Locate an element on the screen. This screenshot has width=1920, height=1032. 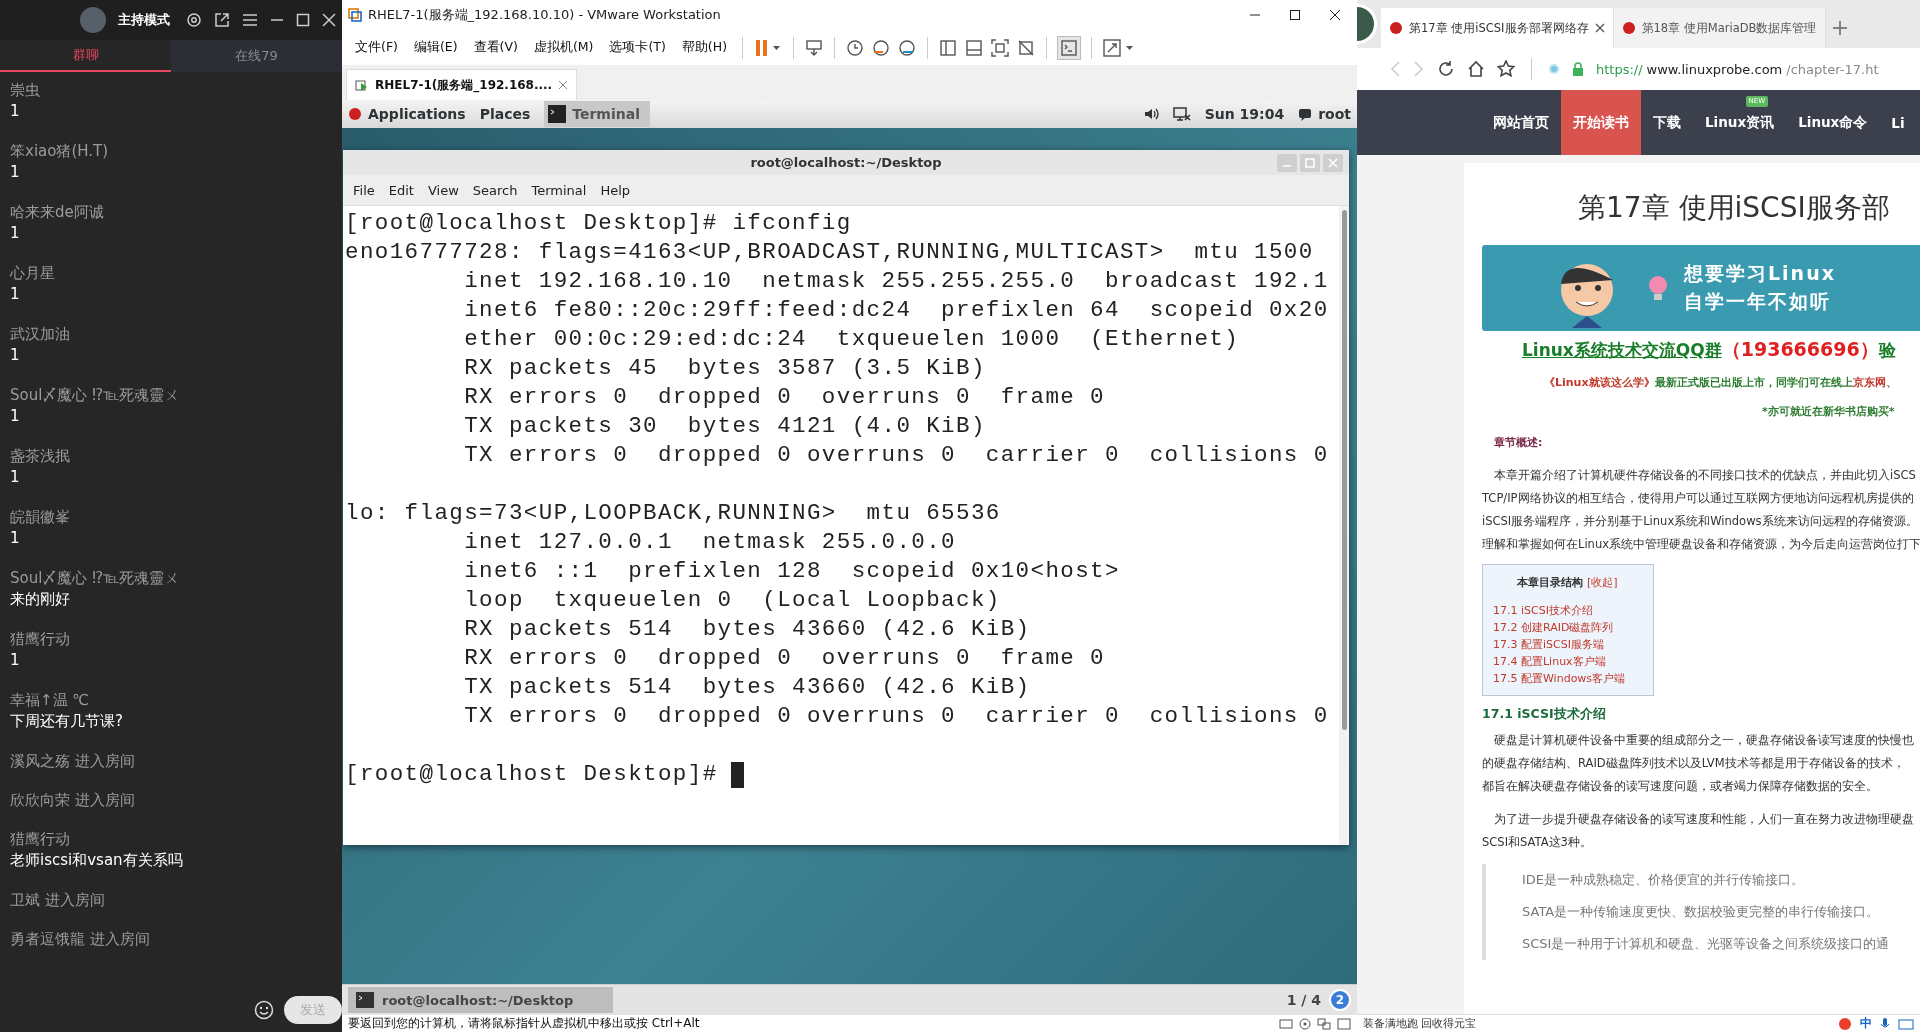
home-icon is located at coordinates (1476, 69).